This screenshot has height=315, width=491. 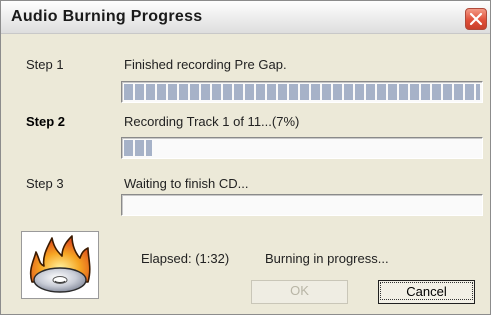 What do you see at coordinates (245, 17) in the screenshot?
I see `title-bar: Audio Burning Progress` at bounding box center [245, 17].